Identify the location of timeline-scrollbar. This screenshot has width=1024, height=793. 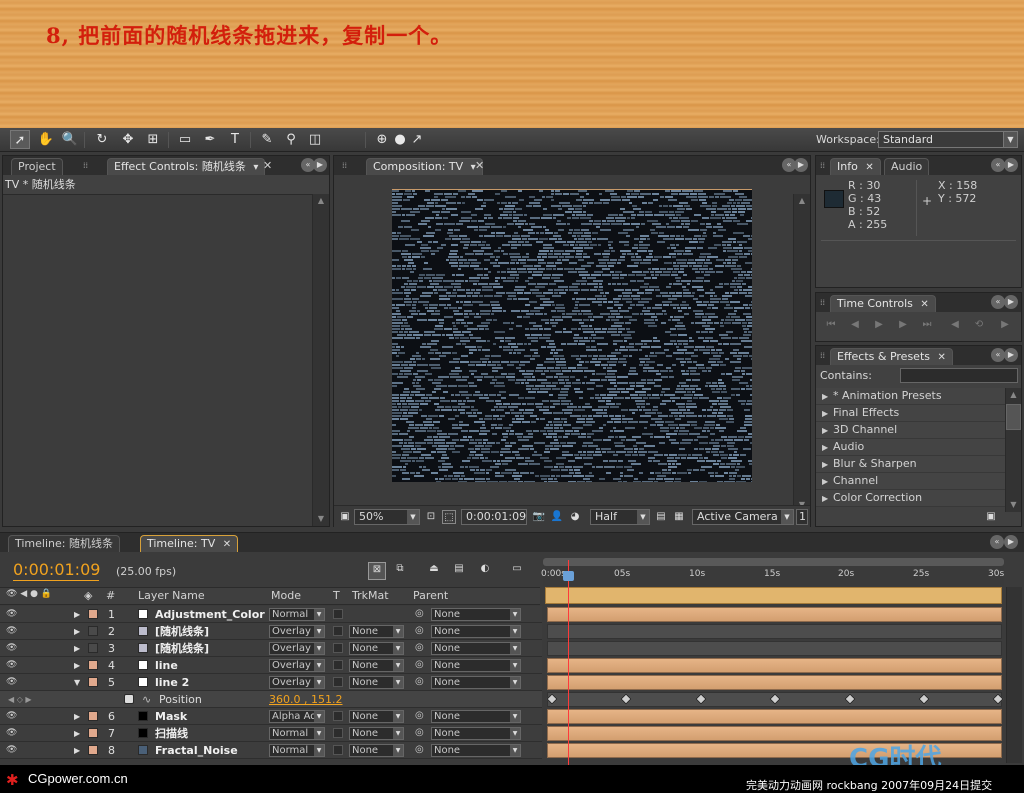
(1014, 675).